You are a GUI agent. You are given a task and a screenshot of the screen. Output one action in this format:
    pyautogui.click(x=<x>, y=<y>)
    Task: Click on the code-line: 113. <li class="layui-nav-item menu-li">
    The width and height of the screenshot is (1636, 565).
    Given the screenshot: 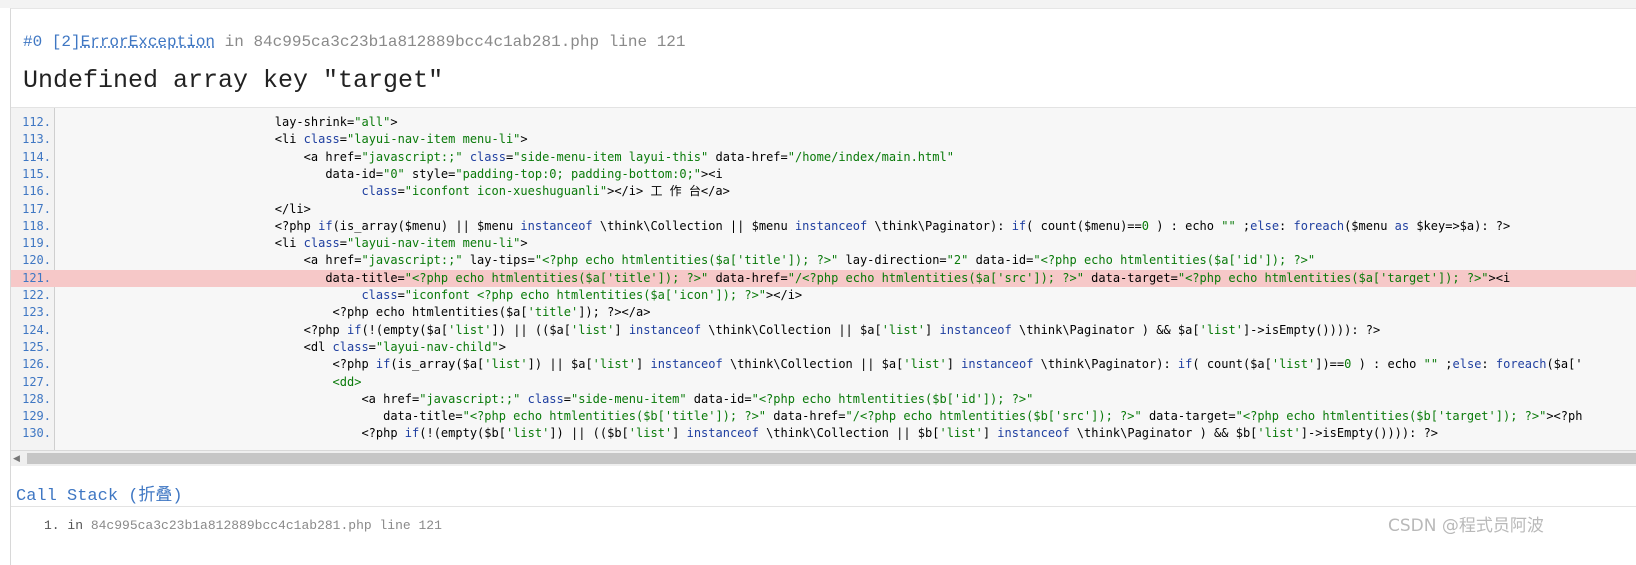 What is the action you would take?
    pyautogui.click(x=823, y=139)
    